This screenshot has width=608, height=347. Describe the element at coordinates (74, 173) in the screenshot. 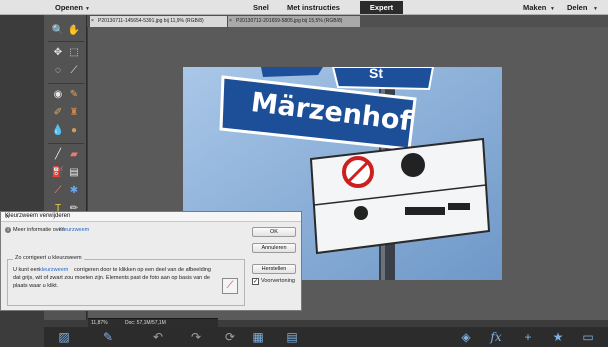

I see `gradient-tool-icon: ▤` at that location.